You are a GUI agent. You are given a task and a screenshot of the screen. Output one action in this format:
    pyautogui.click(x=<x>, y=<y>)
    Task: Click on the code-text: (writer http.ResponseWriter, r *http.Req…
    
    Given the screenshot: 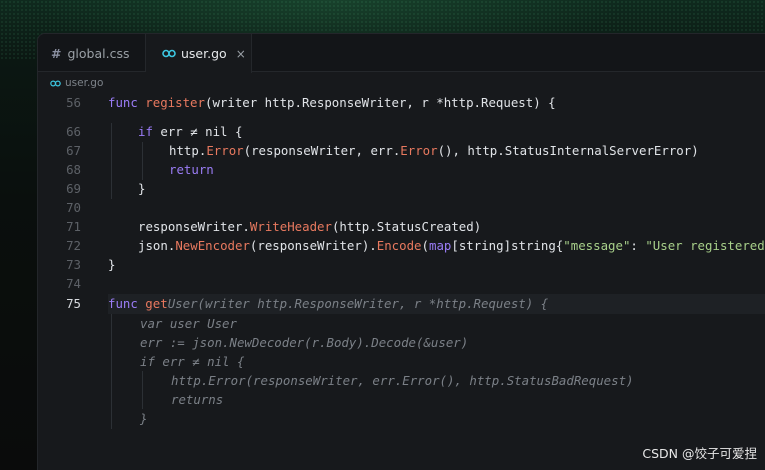 What is the action you would take?
    pyautogui.click(x=380, y=102)
    